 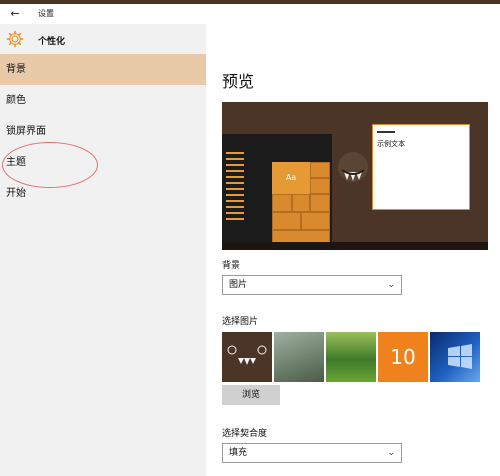 I want to click on back-button: ←, so click(x=15, y=14).